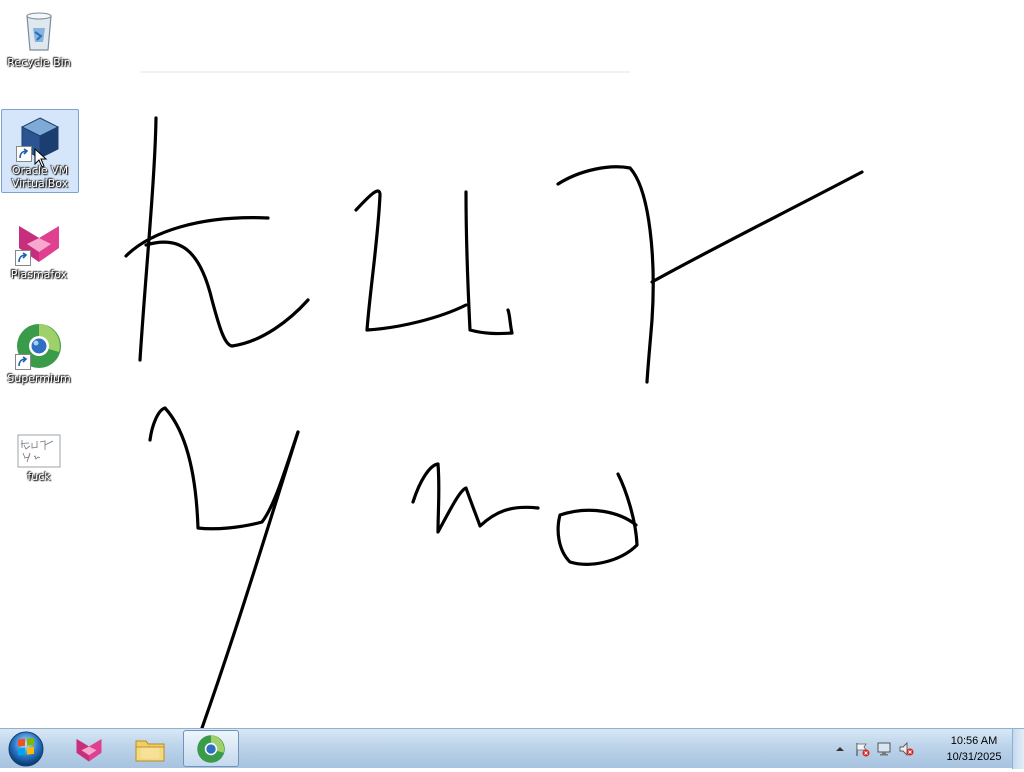 This screenshot has width=1024, height=772. I want to click on start-button, so click(26, 749).